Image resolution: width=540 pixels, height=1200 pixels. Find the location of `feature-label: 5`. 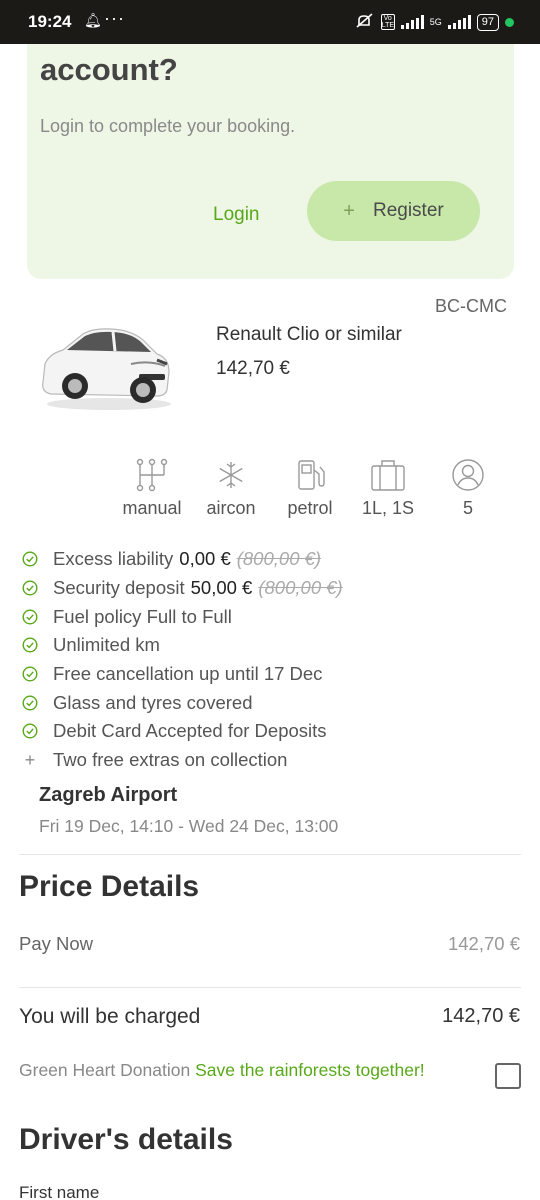

feature-label: 5 is located at coordinates (467, 508).